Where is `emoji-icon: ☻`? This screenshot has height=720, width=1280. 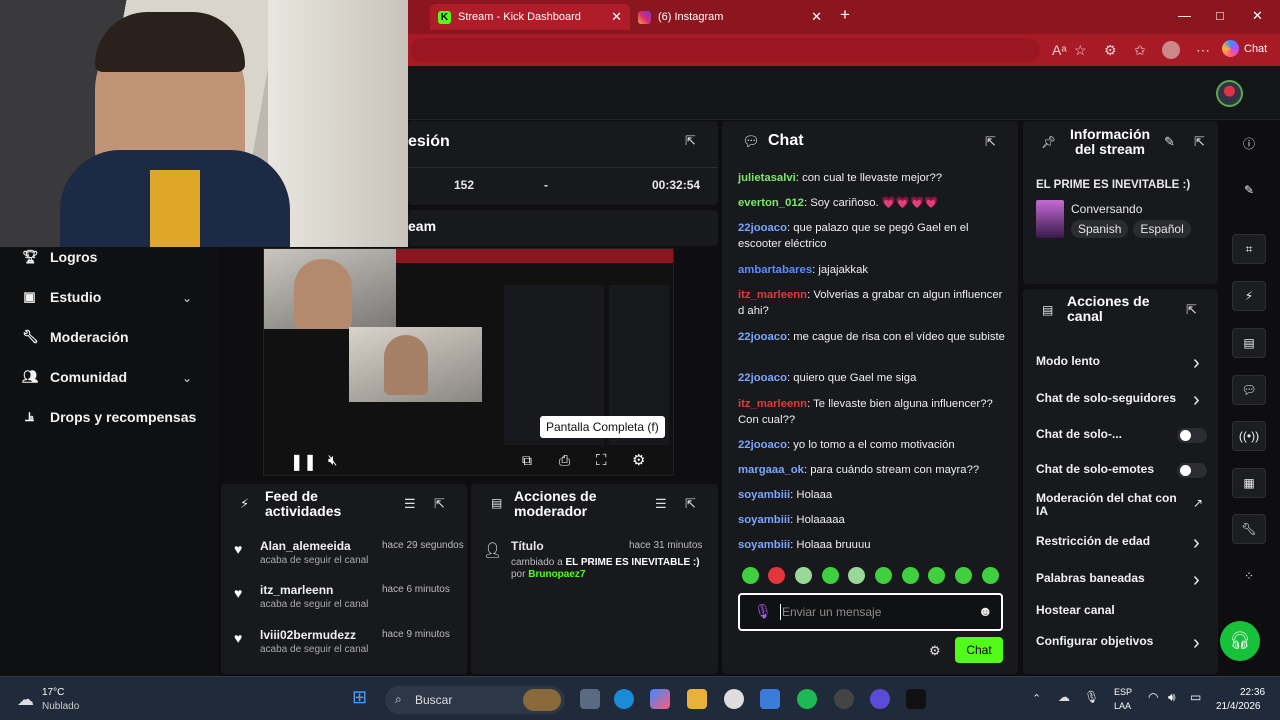 emoji-icon: ☻ is located at coordinates (985, 611).